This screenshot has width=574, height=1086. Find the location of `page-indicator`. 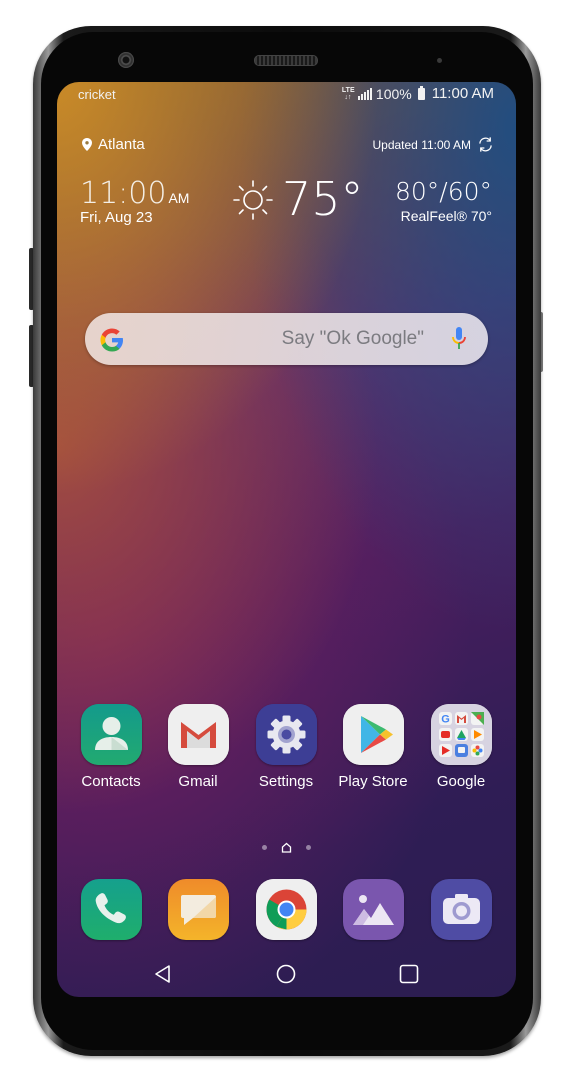

page-indicator is located at coordinates (286, 847).